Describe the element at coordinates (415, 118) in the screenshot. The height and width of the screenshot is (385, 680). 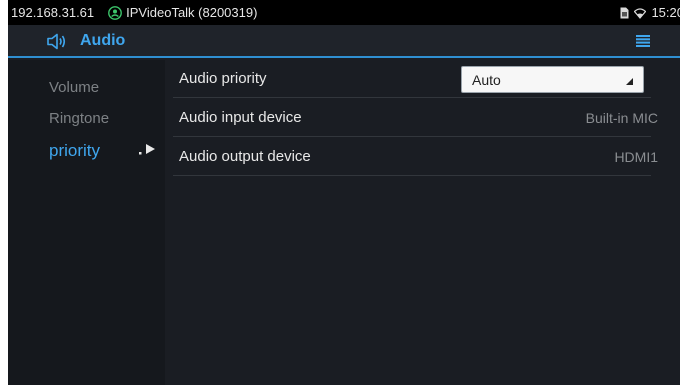
I see `row-audio-input-device: Audio input device Built-in MIC` at that location.